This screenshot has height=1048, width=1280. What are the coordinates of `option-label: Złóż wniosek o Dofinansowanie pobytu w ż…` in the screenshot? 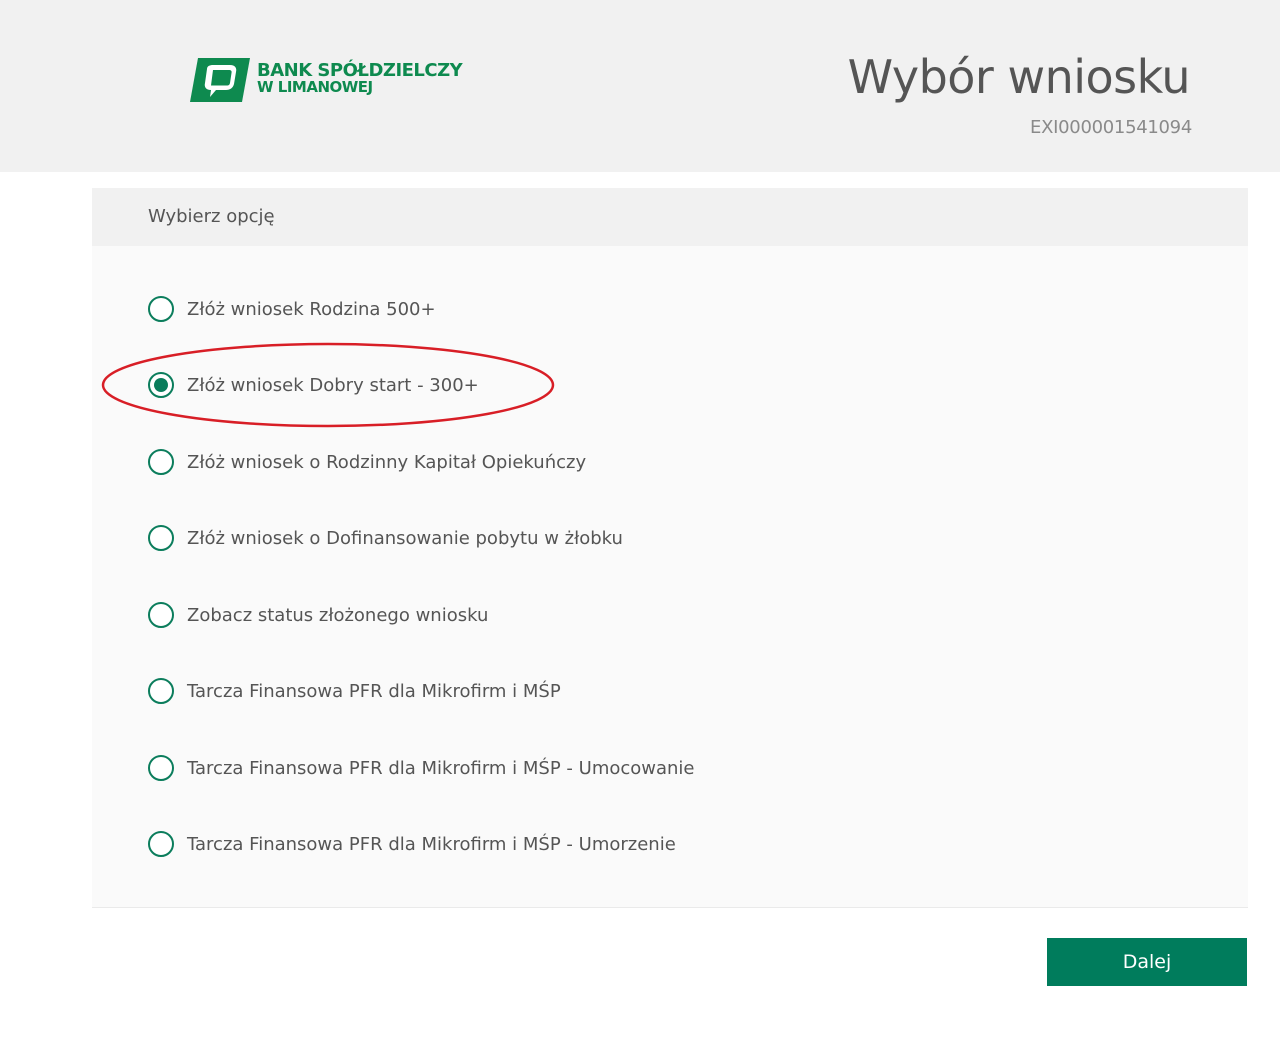 It's located at (405, 538).